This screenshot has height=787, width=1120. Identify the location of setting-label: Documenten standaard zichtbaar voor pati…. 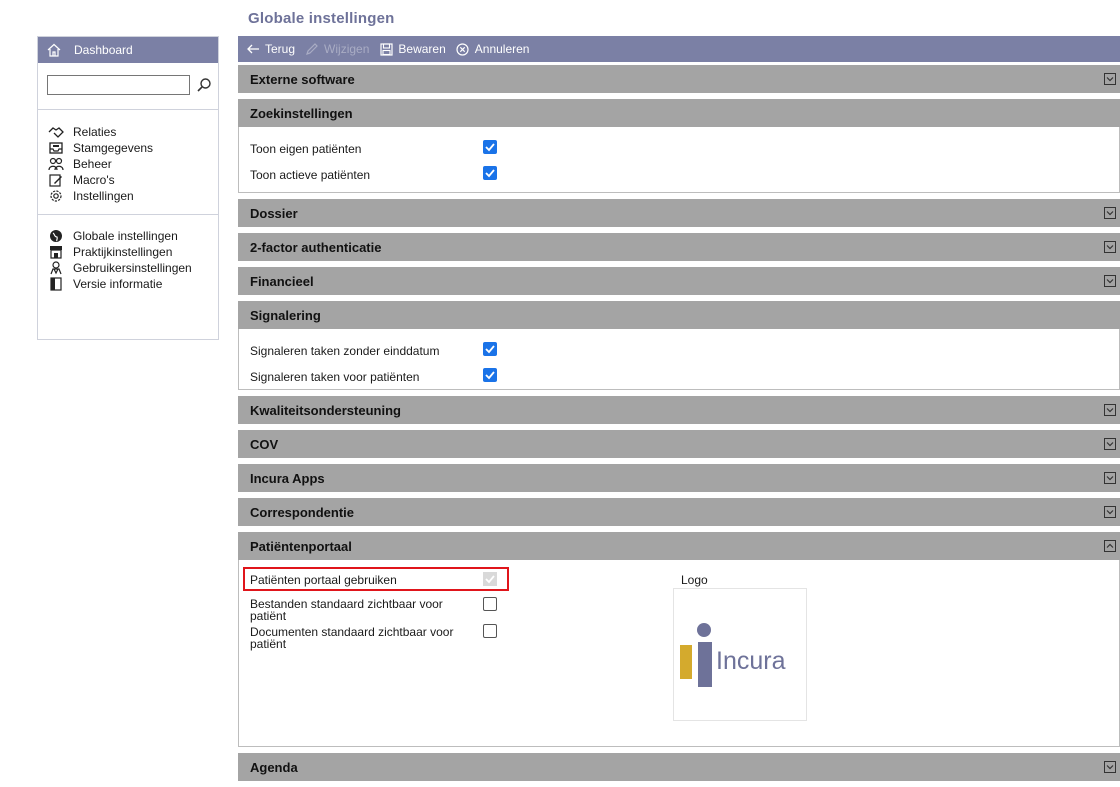
(352, 638).